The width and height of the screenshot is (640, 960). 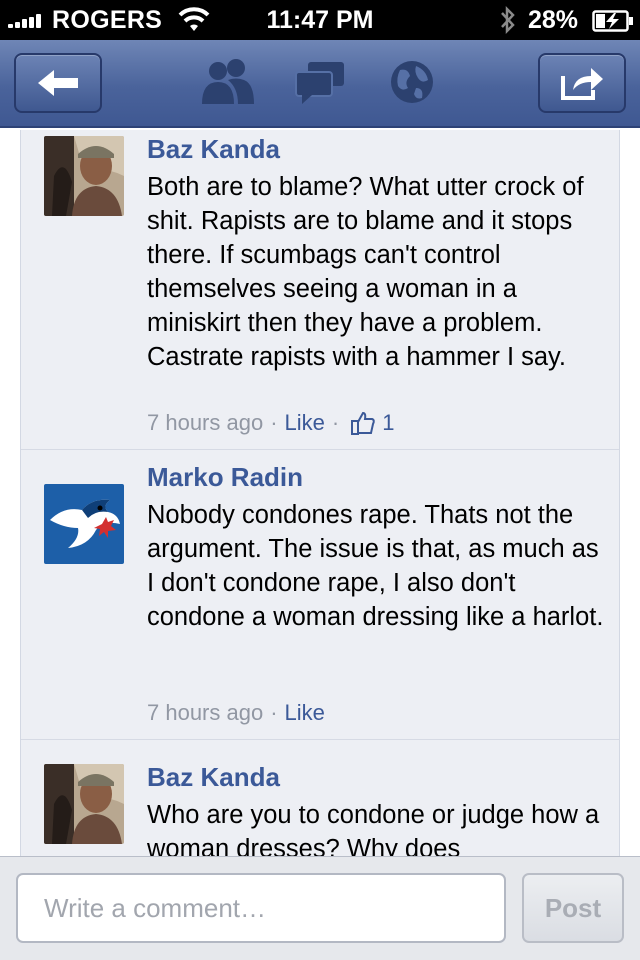 I want to click on comment-meta: 7 hours ago · Like, so click(x=236, y=713).